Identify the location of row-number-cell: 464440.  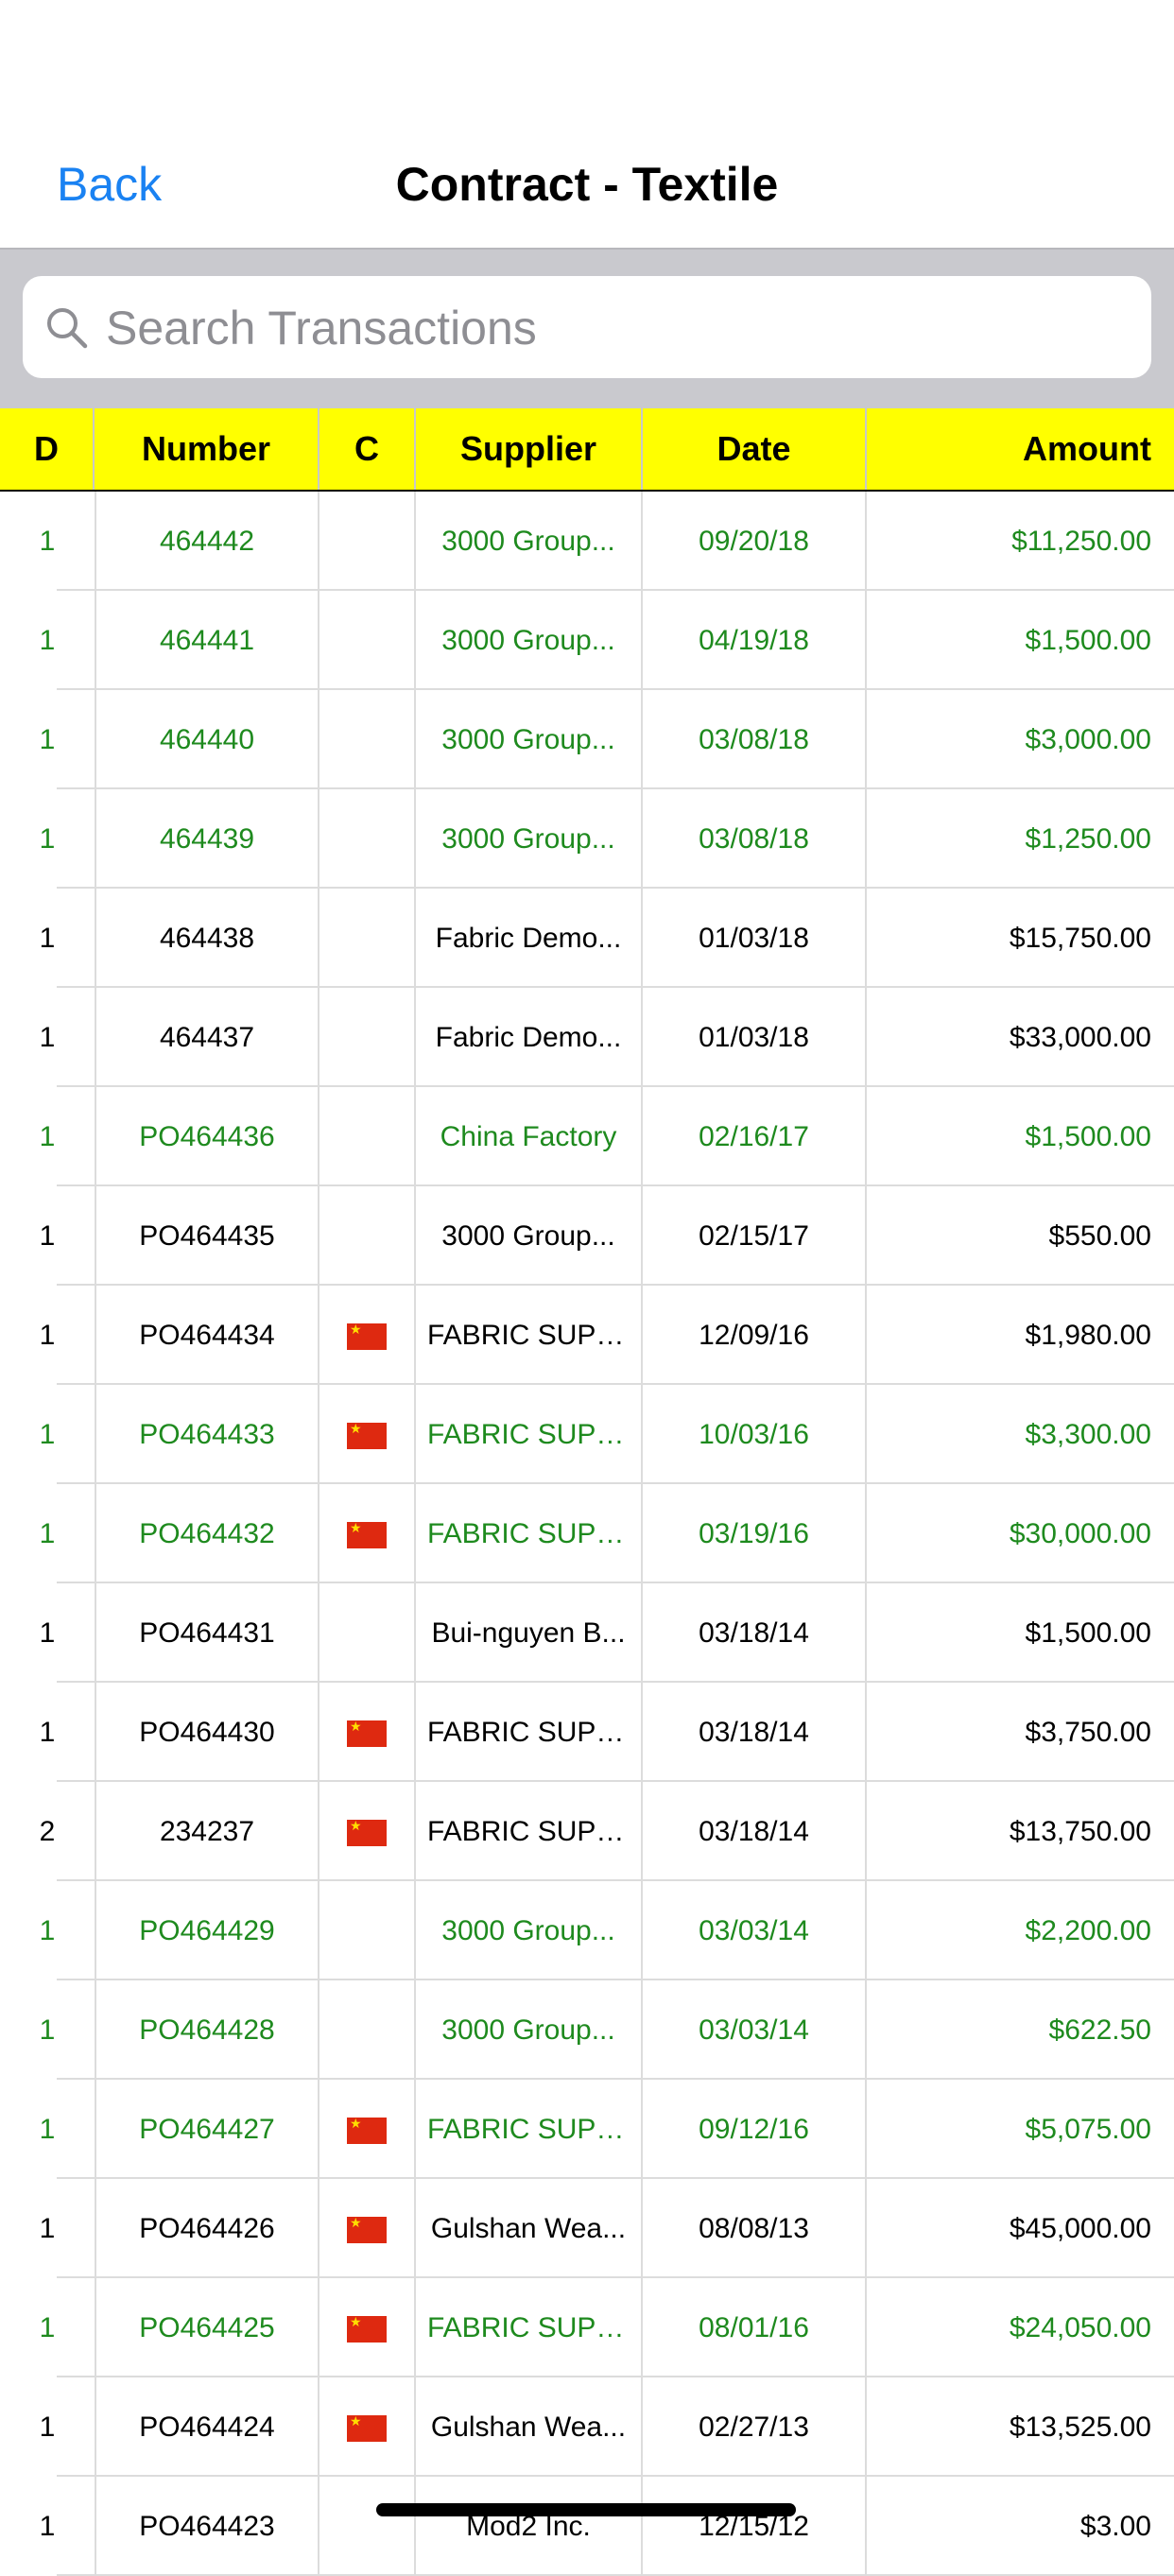
(207, 739).